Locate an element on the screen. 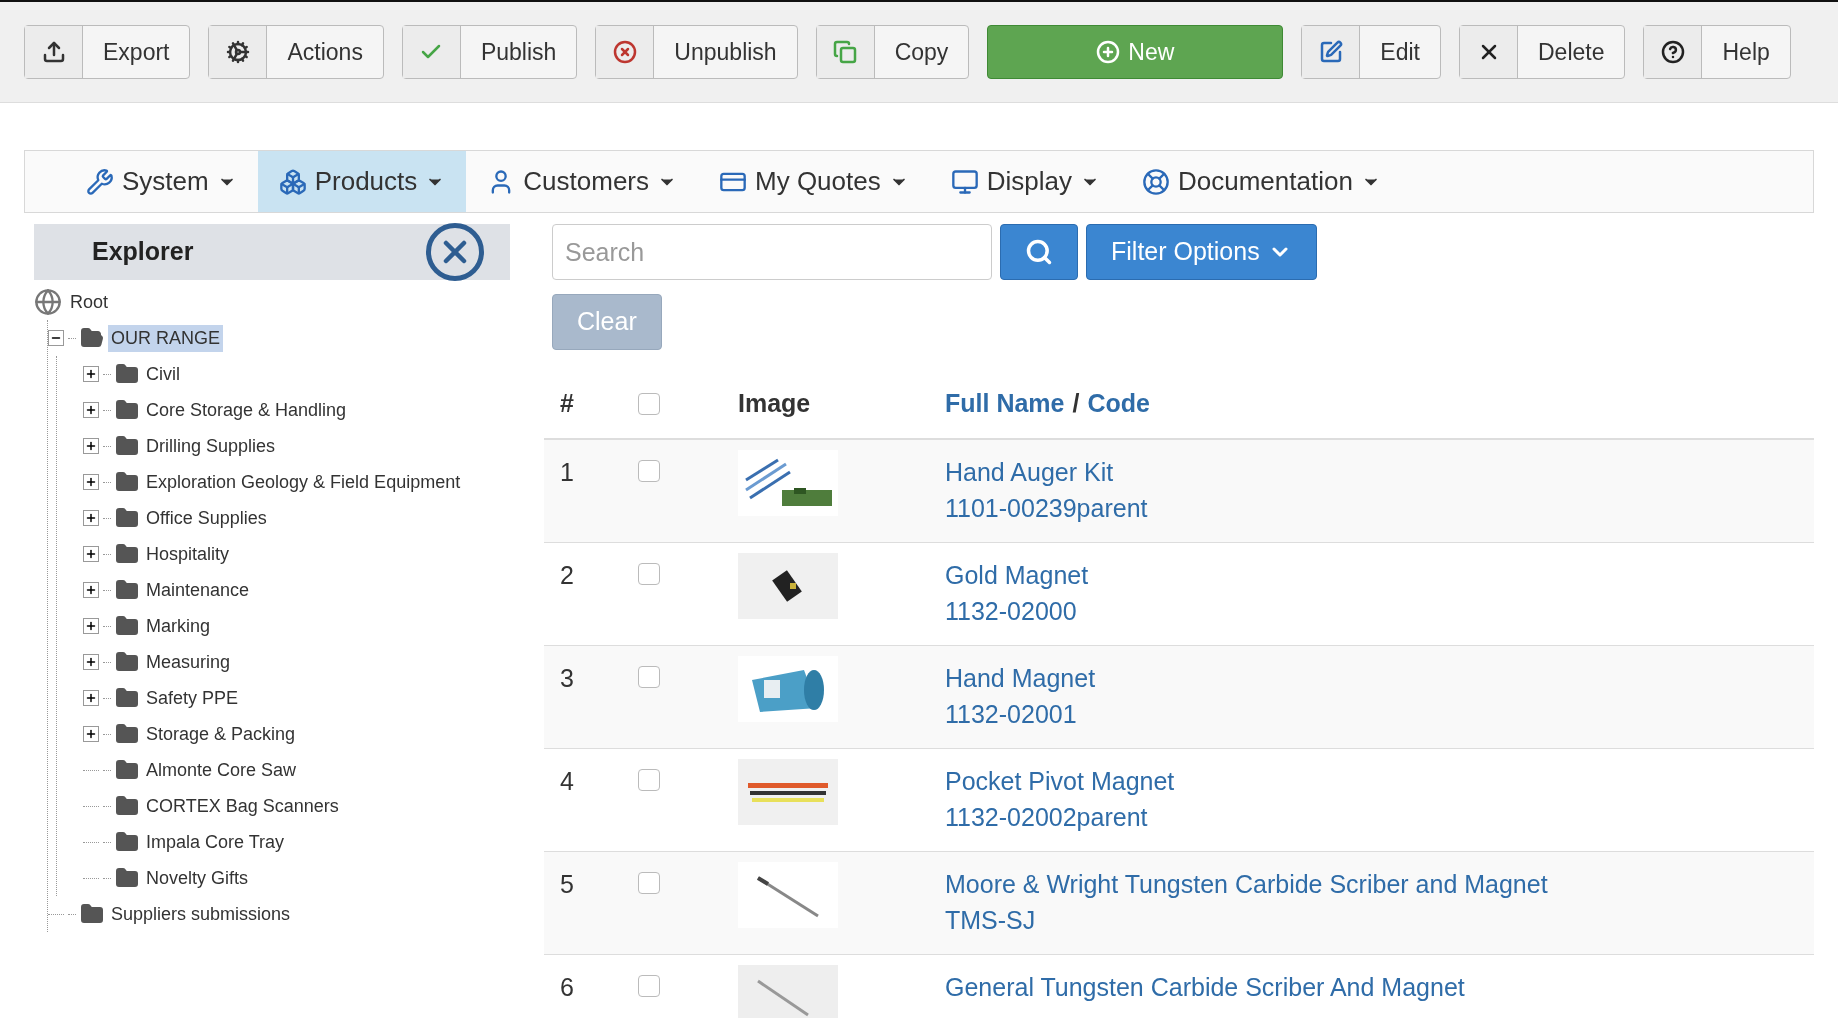 This screenshot has height=1018, width=1838. search-field: Search is located at coordinates (772, 252).